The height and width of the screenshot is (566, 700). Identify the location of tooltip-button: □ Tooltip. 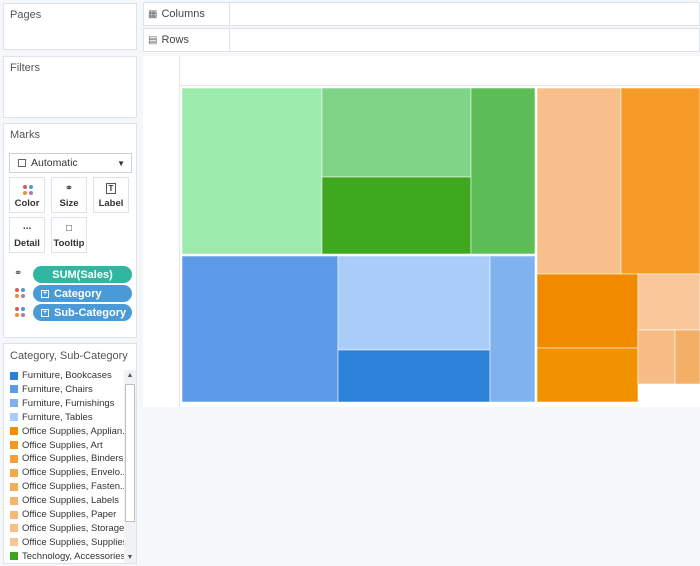
(69, 235).